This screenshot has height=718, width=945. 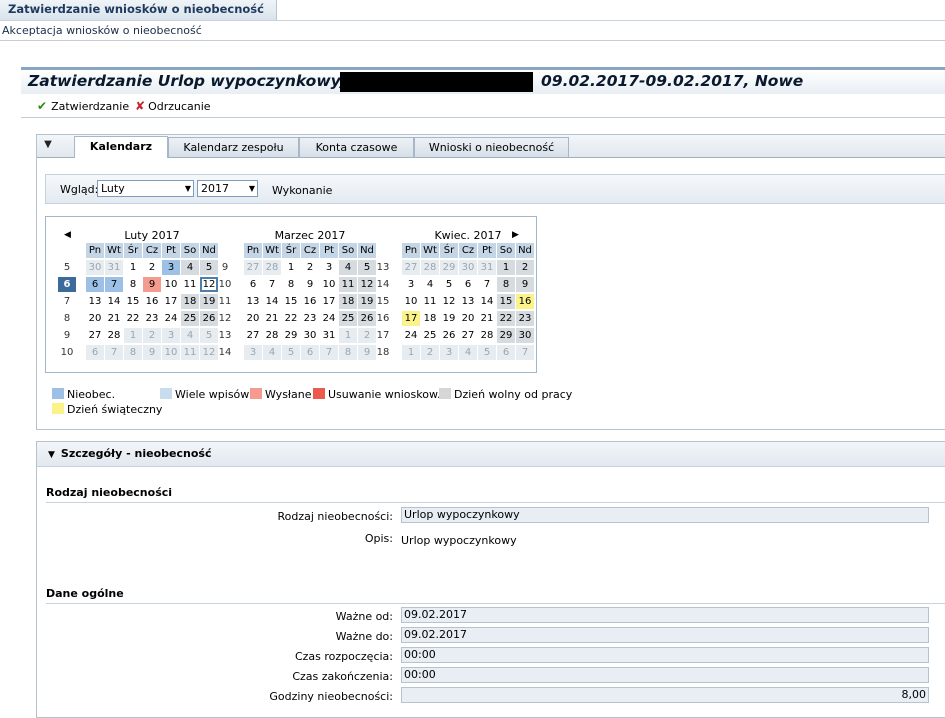 What do you see at coordinates (665, 675) in the screenshot?
I see `end-time-field: 00:00` at bounding box center [665, 675].